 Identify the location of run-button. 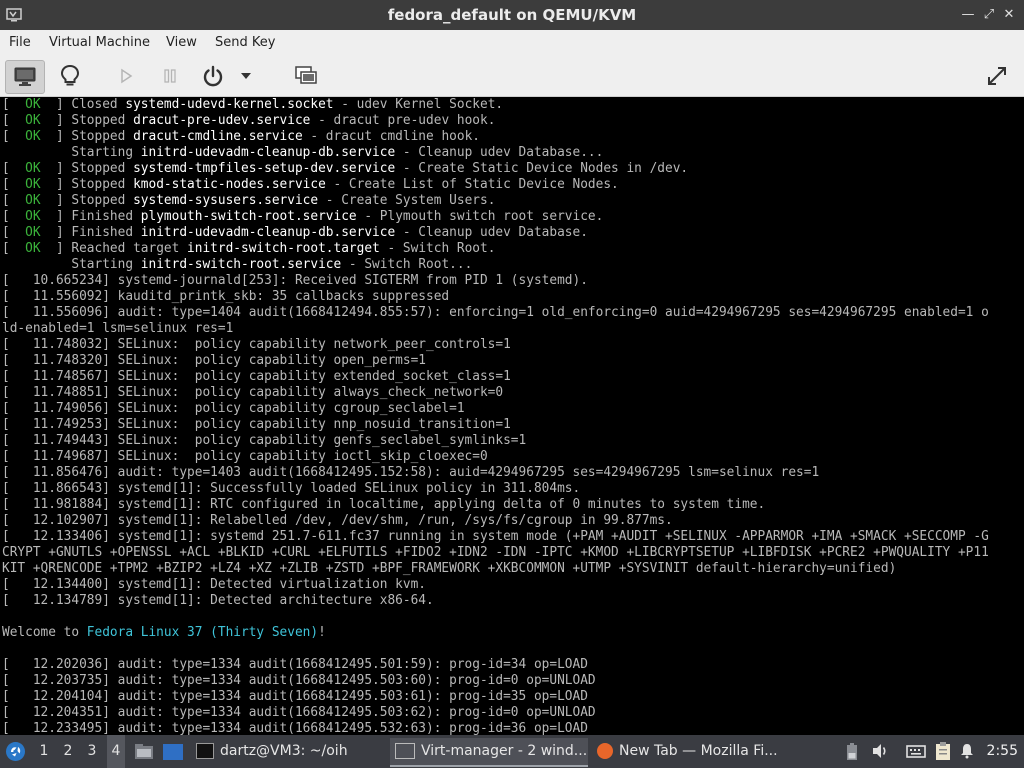
(126, 76).